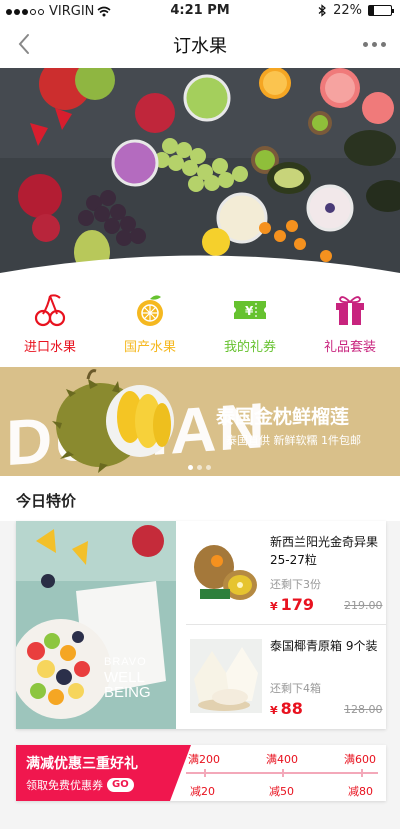  I want to click on durian-illustration, so click(113, 421).